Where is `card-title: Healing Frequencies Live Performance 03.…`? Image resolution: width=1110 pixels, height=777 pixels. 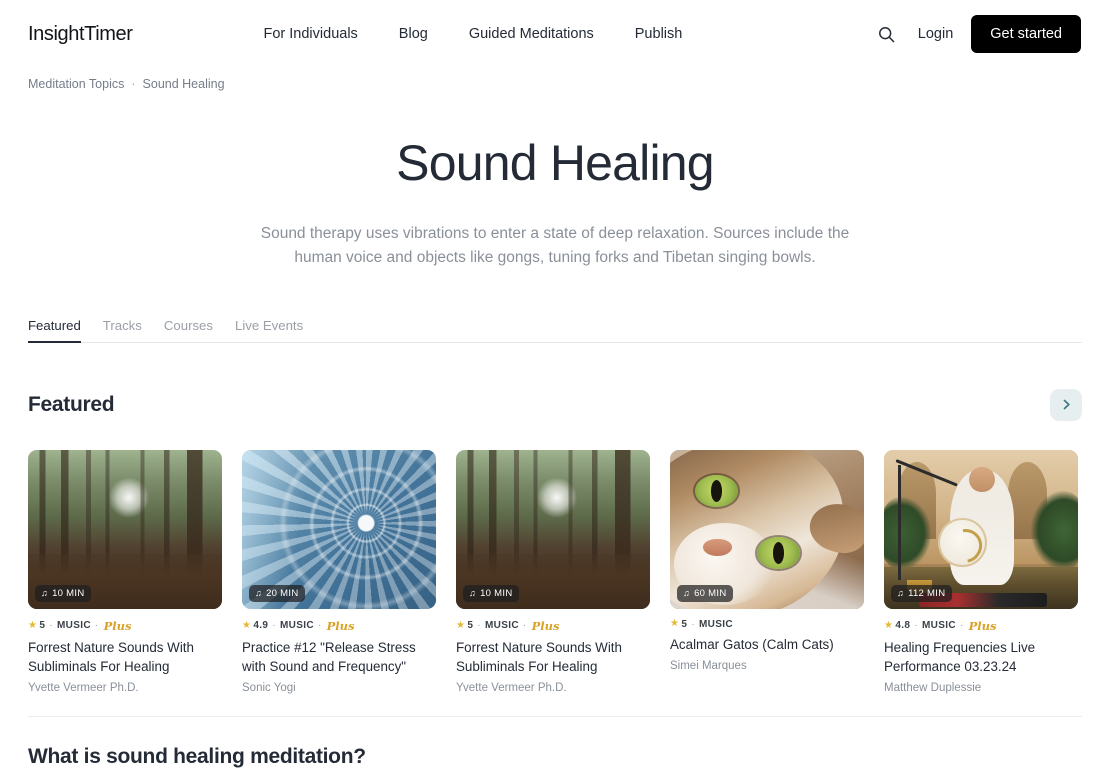 card-title: Healing Frequencies Live Performance 03.… is located at coordinates (981, 657).